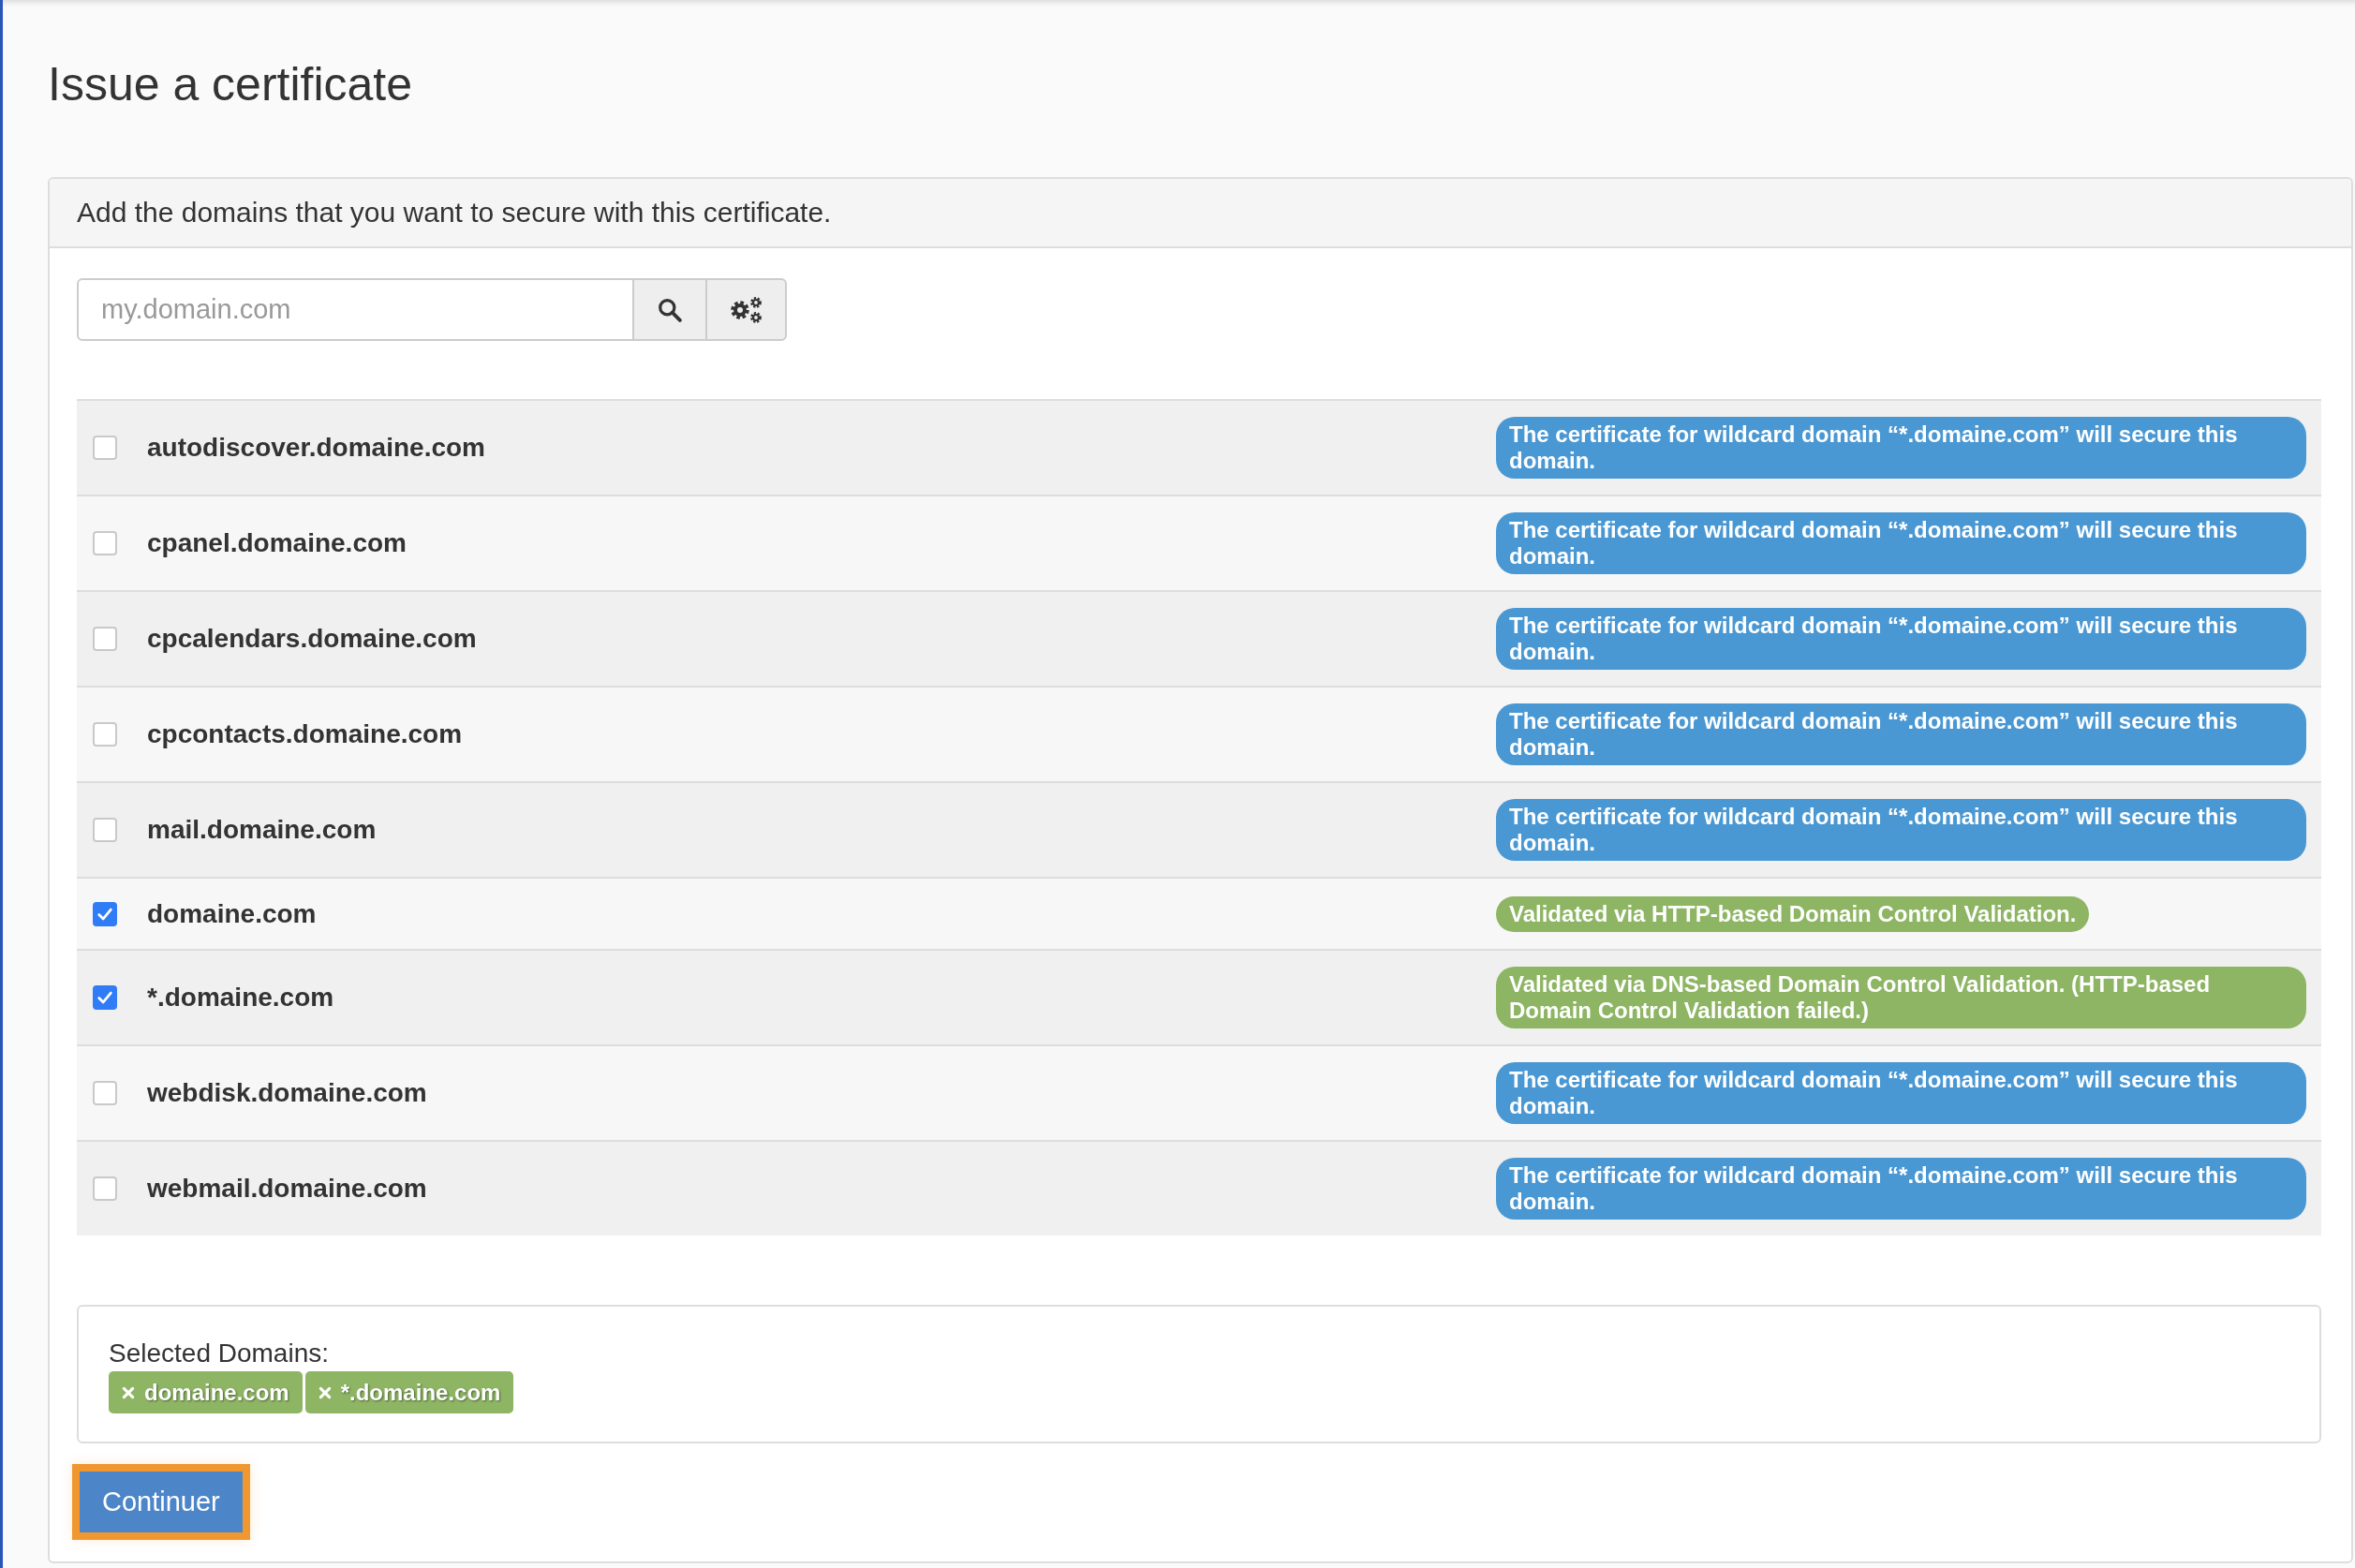 This screenshot has height=1568, width=2355. I want to click on search-button, so click(669, 309).